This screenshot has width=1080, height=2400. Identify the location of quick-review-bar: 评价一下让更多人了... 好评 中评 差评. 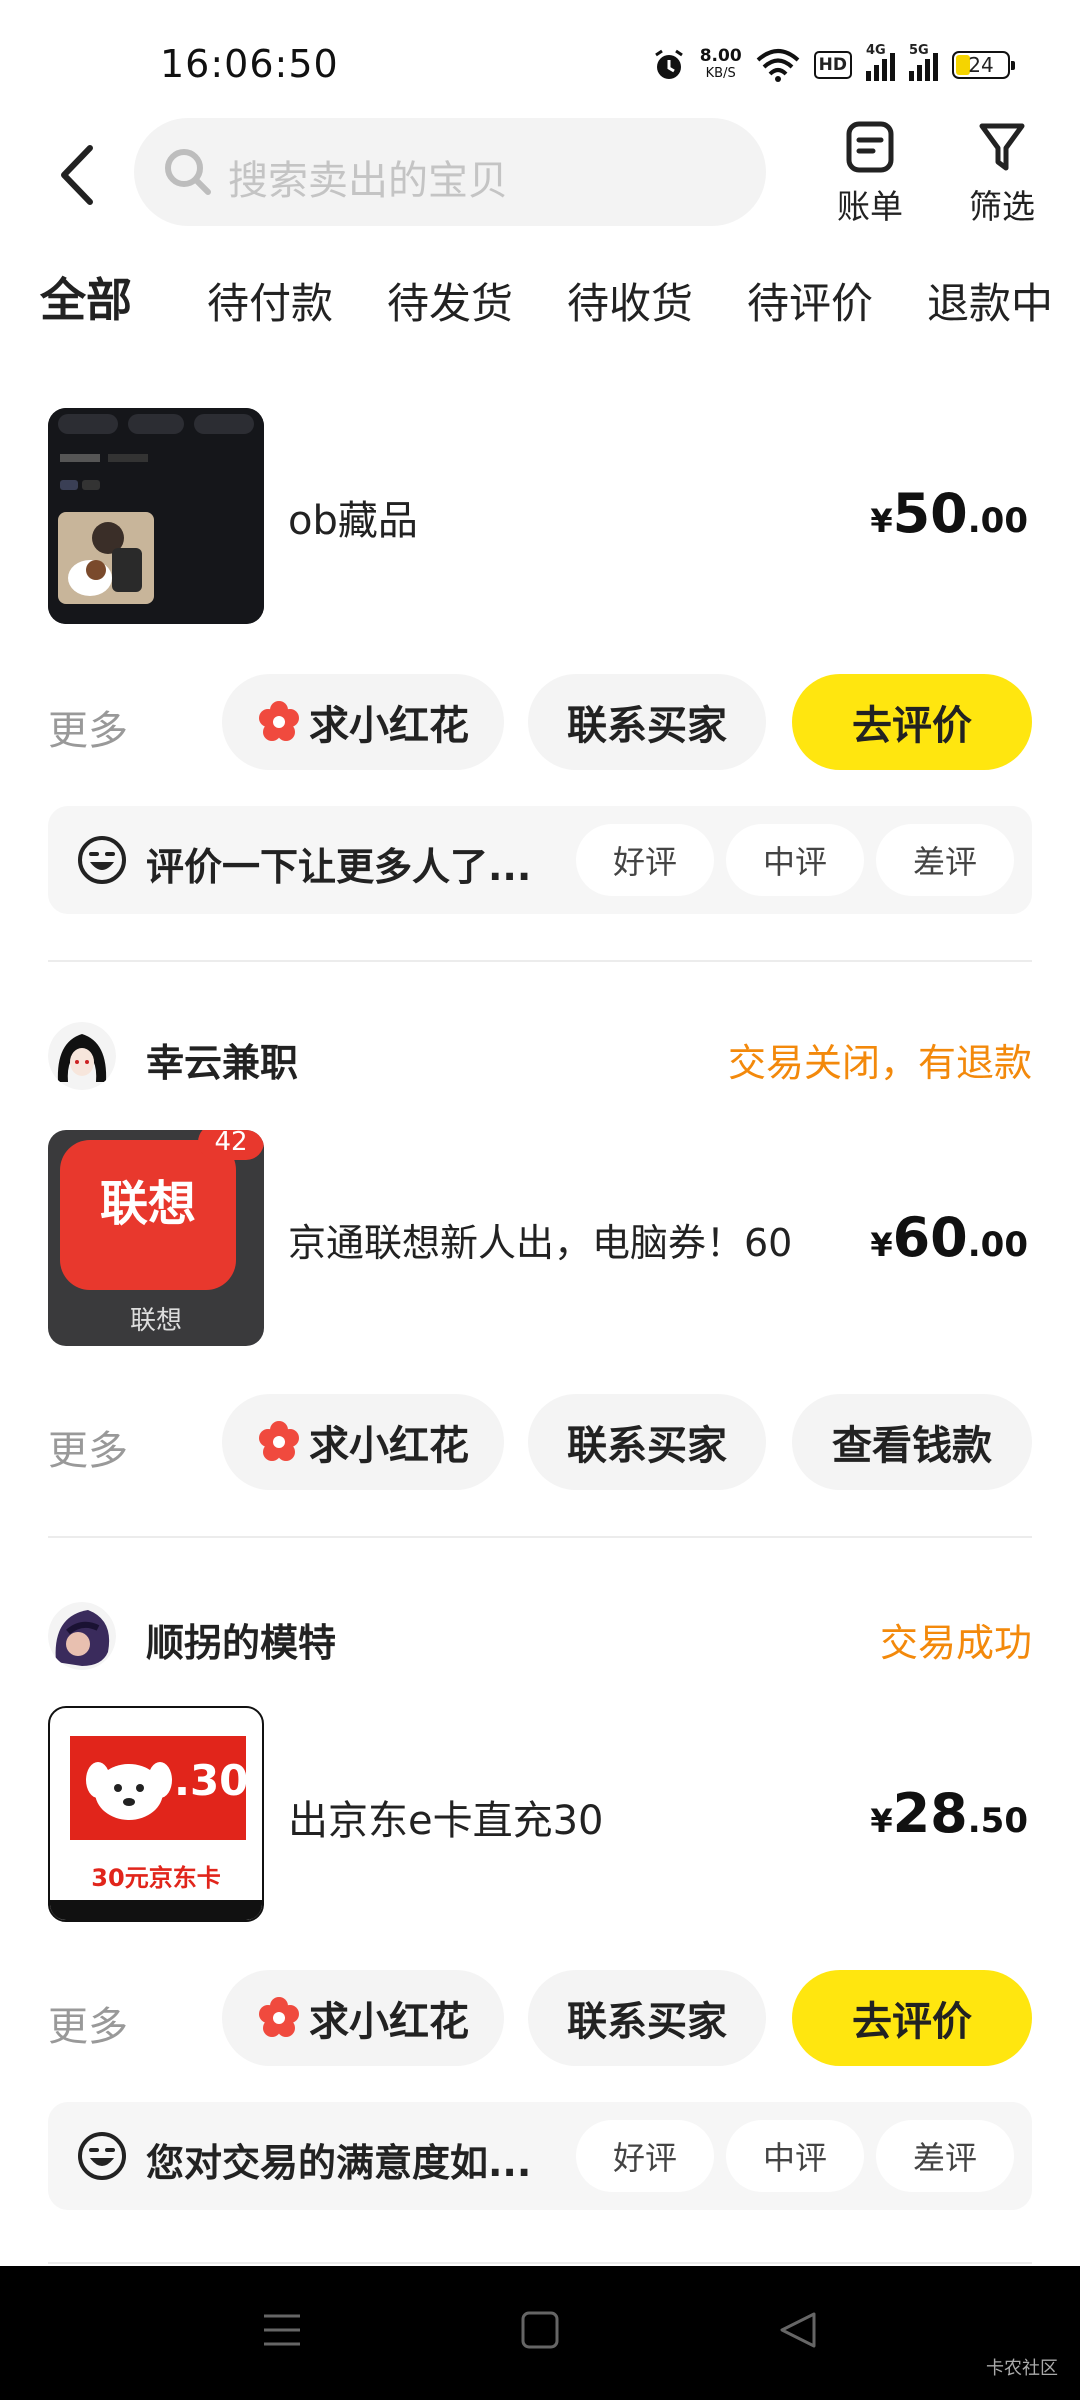
(540, 860).